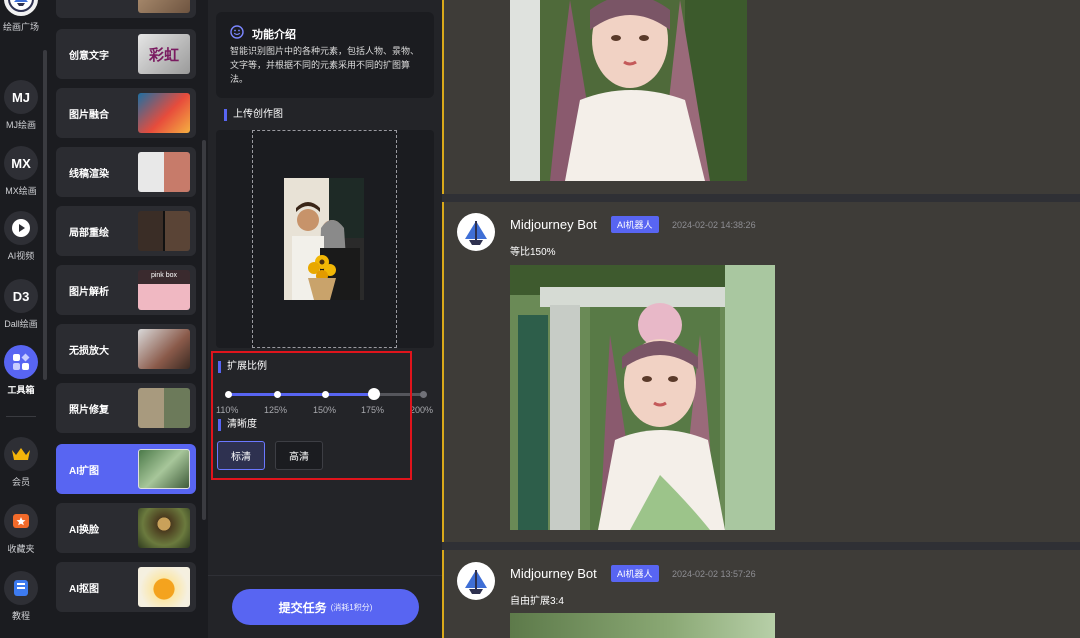  Describe the element at coordinates (89, 56) in the screenshot. I see `tool-label: 创意文字` at that location.